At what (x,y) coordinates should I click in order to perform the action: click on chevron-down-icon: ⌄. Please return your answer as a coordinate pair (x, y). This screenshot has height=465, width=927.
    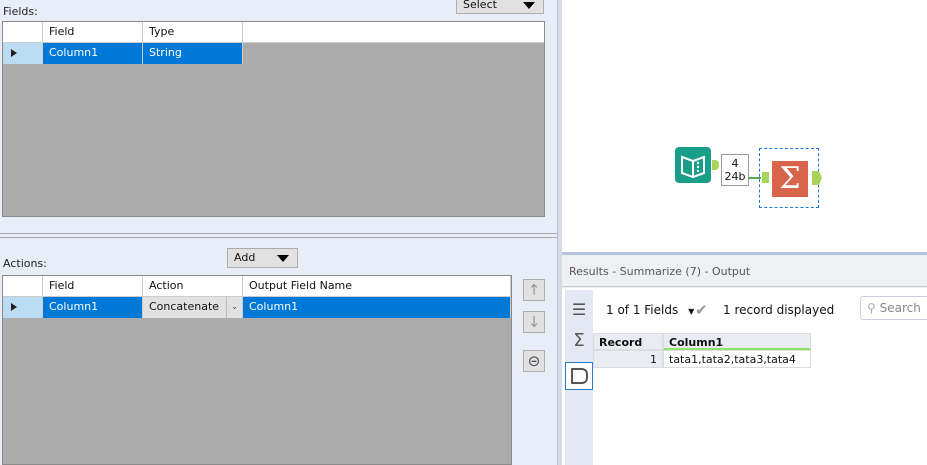
    Looking at the image, I should click on (234, 307).